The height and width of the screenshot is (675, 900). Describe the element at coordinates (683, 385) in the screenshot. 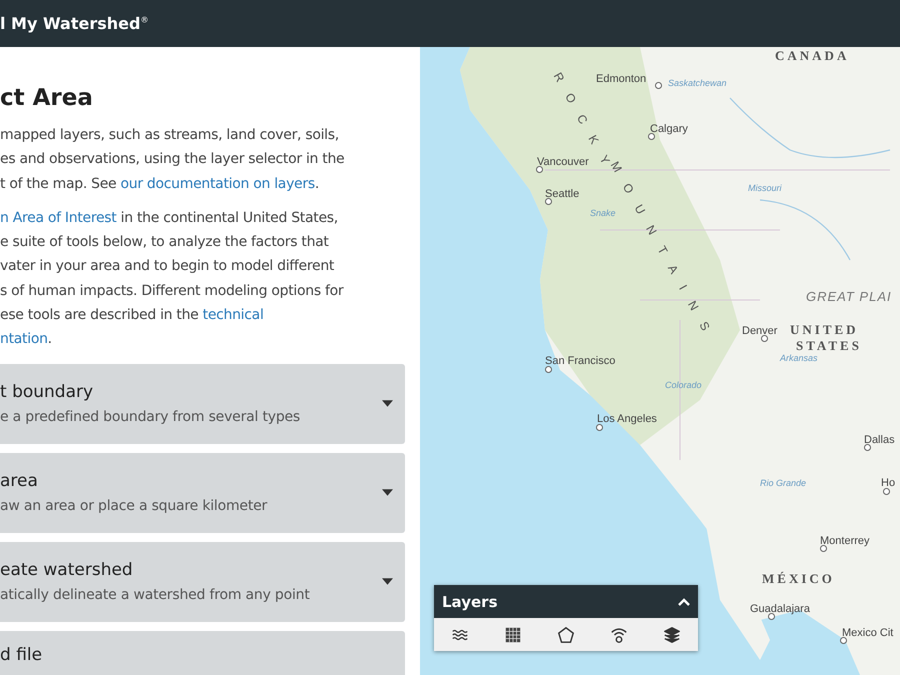

I see `map-label: Colorado` at that location.